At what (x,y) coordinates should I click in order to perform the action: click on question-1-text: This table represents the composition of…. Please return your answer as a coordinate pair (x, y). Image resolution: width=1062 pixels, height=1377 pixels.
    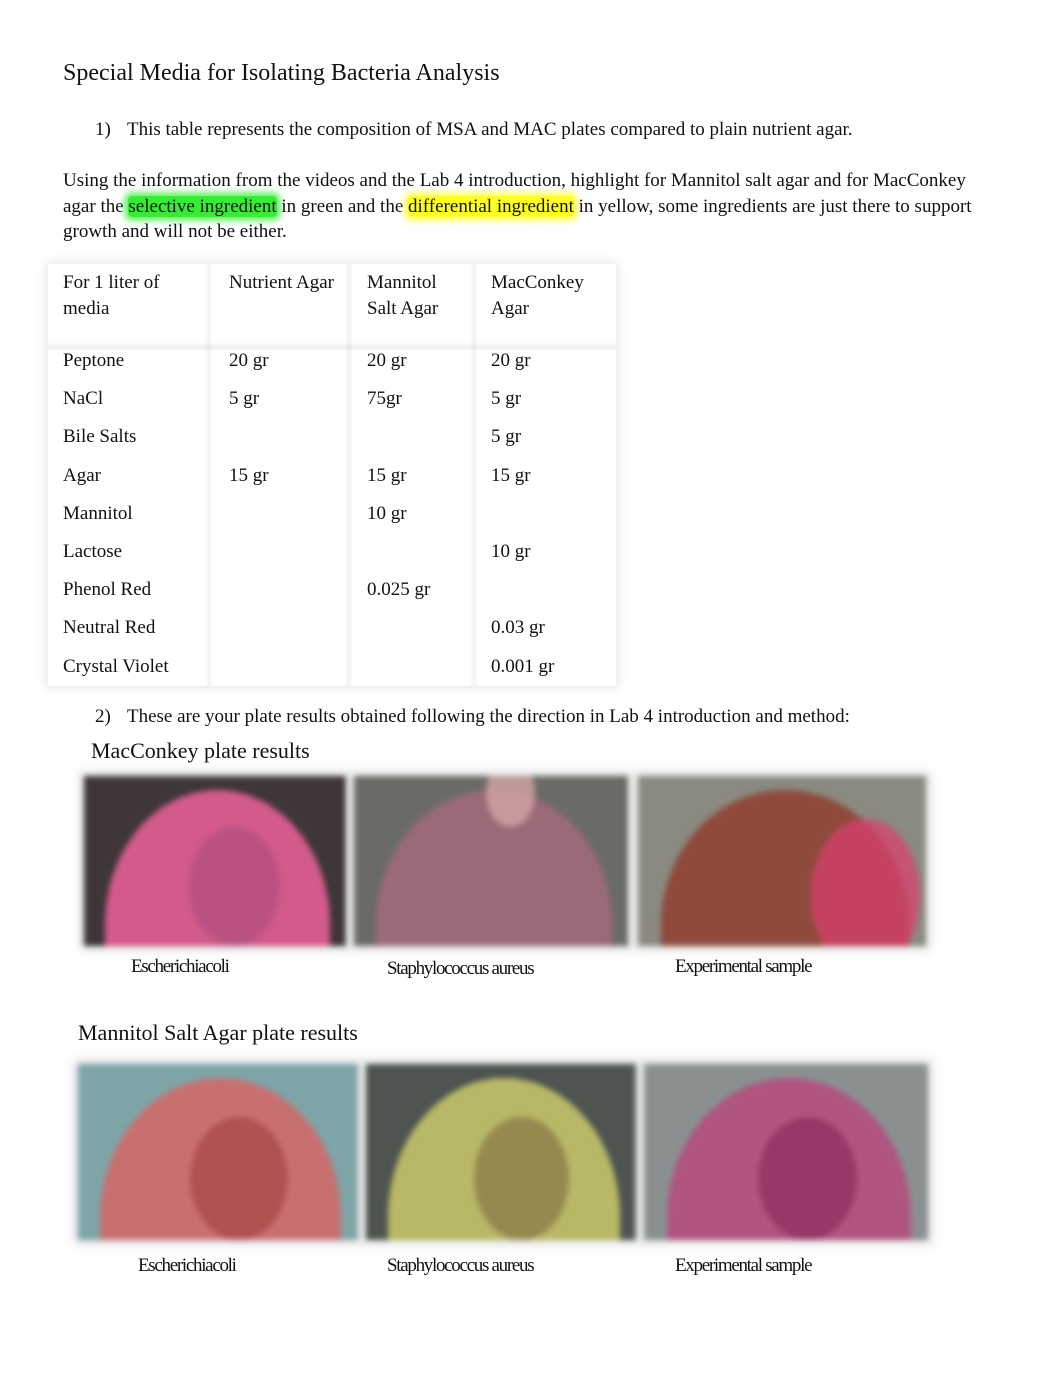
    Looking at the image, I should click on (490, 129).